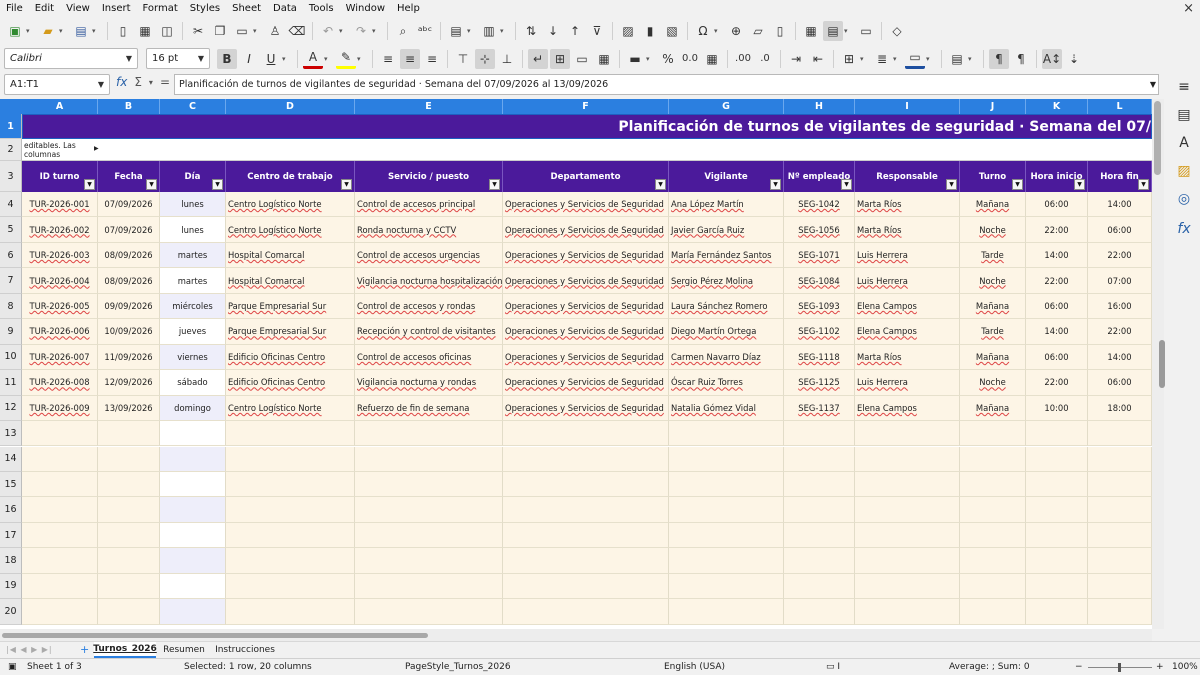 The width and height of the screenshot is (1200, 675). What do you see at coordinates (60, 332) in the screenshot?
I see `table-cell: TUR-2026-006` at bounding box center [60, 332].